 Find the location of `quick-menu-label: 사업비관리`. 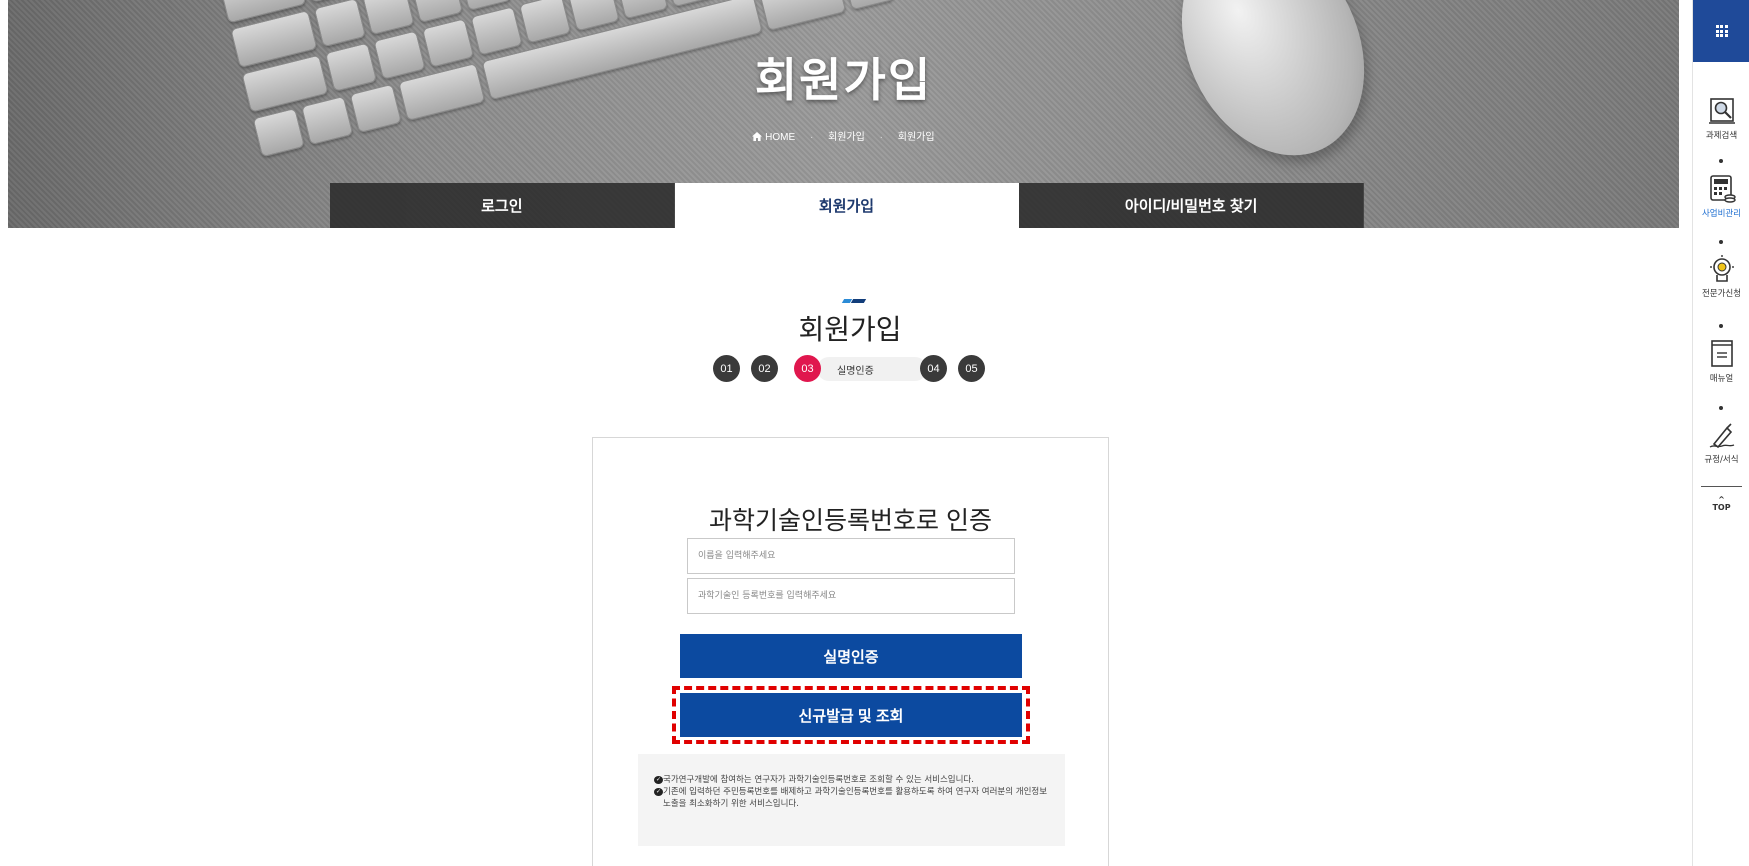

quick-menu-label: 사업비관리 is located at coordinates (1721, 214).